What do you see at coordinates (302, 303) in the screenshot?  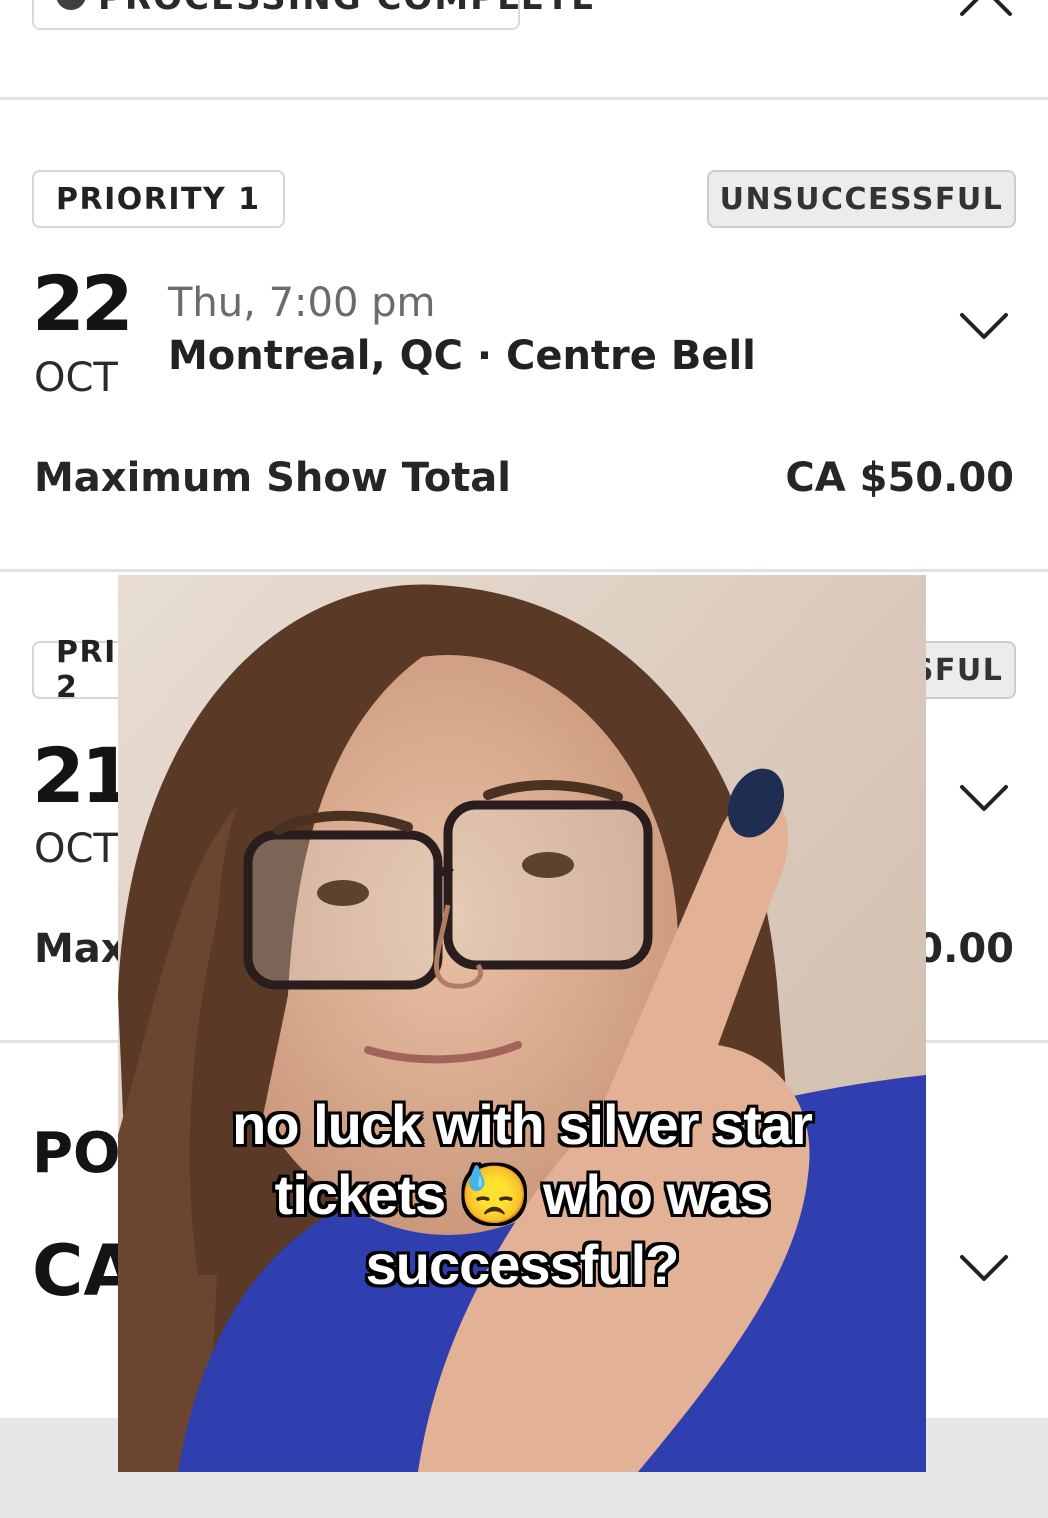 I see `event-time: Thu, 7:00 pm` at bounding box center [302, 303].